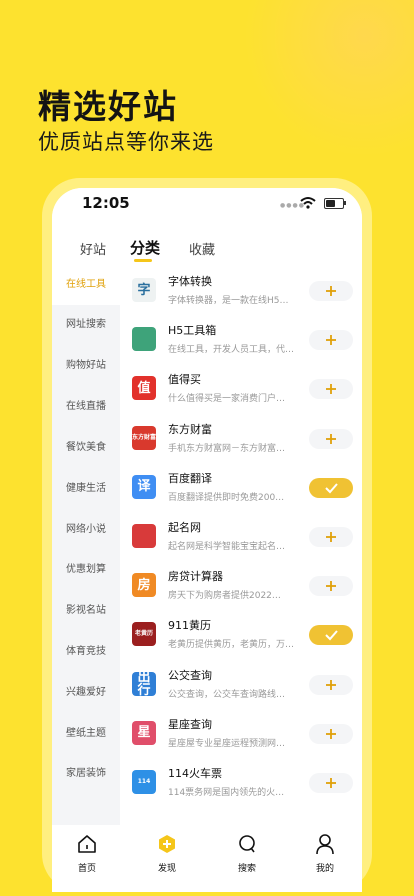 This screenshot has width=414, height=896. Describe the element at coordinates (202, 248) in the screenshot. I see `tab-favorites: 收藏` at that location.